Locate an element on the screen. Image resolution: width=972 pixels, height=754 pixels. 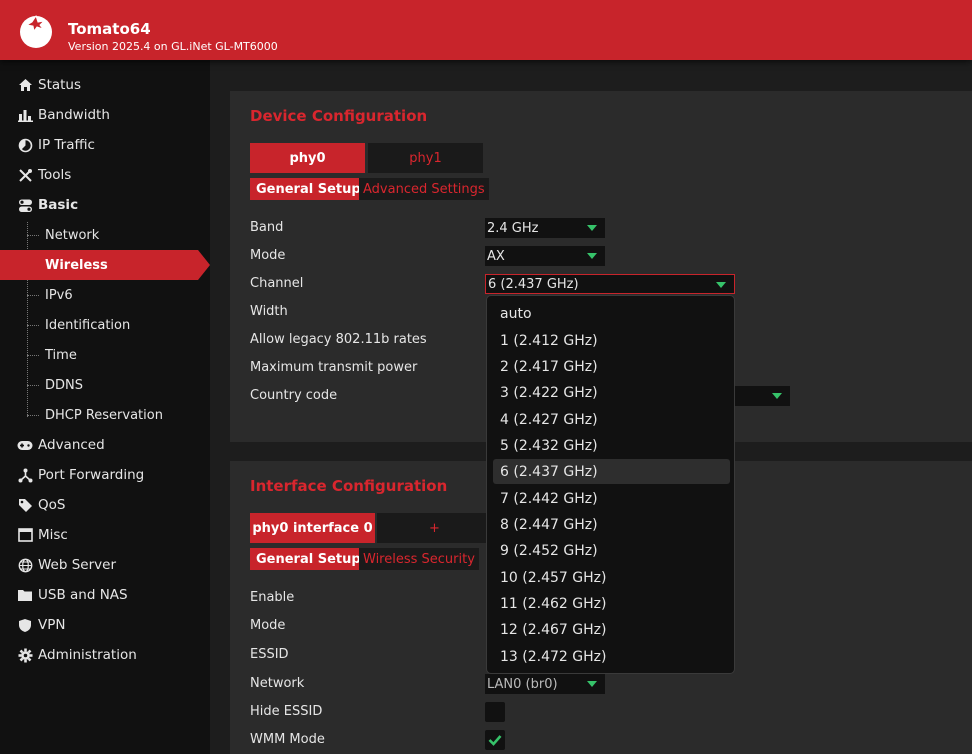
sidebar-item-administration: Administration is located at coordinates (105, 655).